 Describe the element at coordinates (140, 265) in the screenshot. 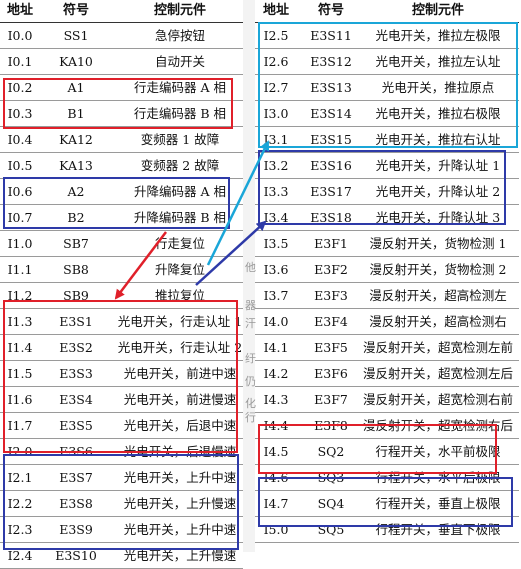

I see `red-arrow` at that location.